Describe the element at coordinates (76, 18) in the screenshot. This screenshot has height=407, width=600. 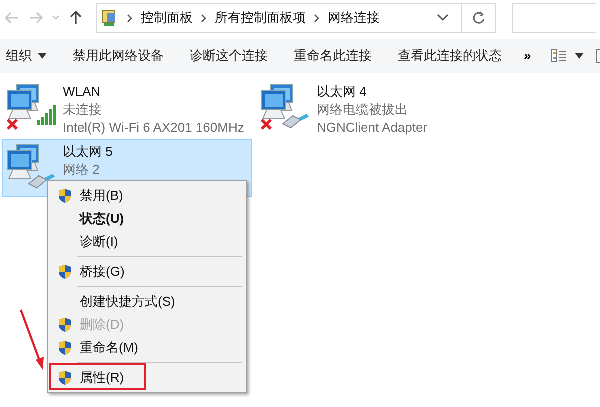
I see `up-icon` at that location.